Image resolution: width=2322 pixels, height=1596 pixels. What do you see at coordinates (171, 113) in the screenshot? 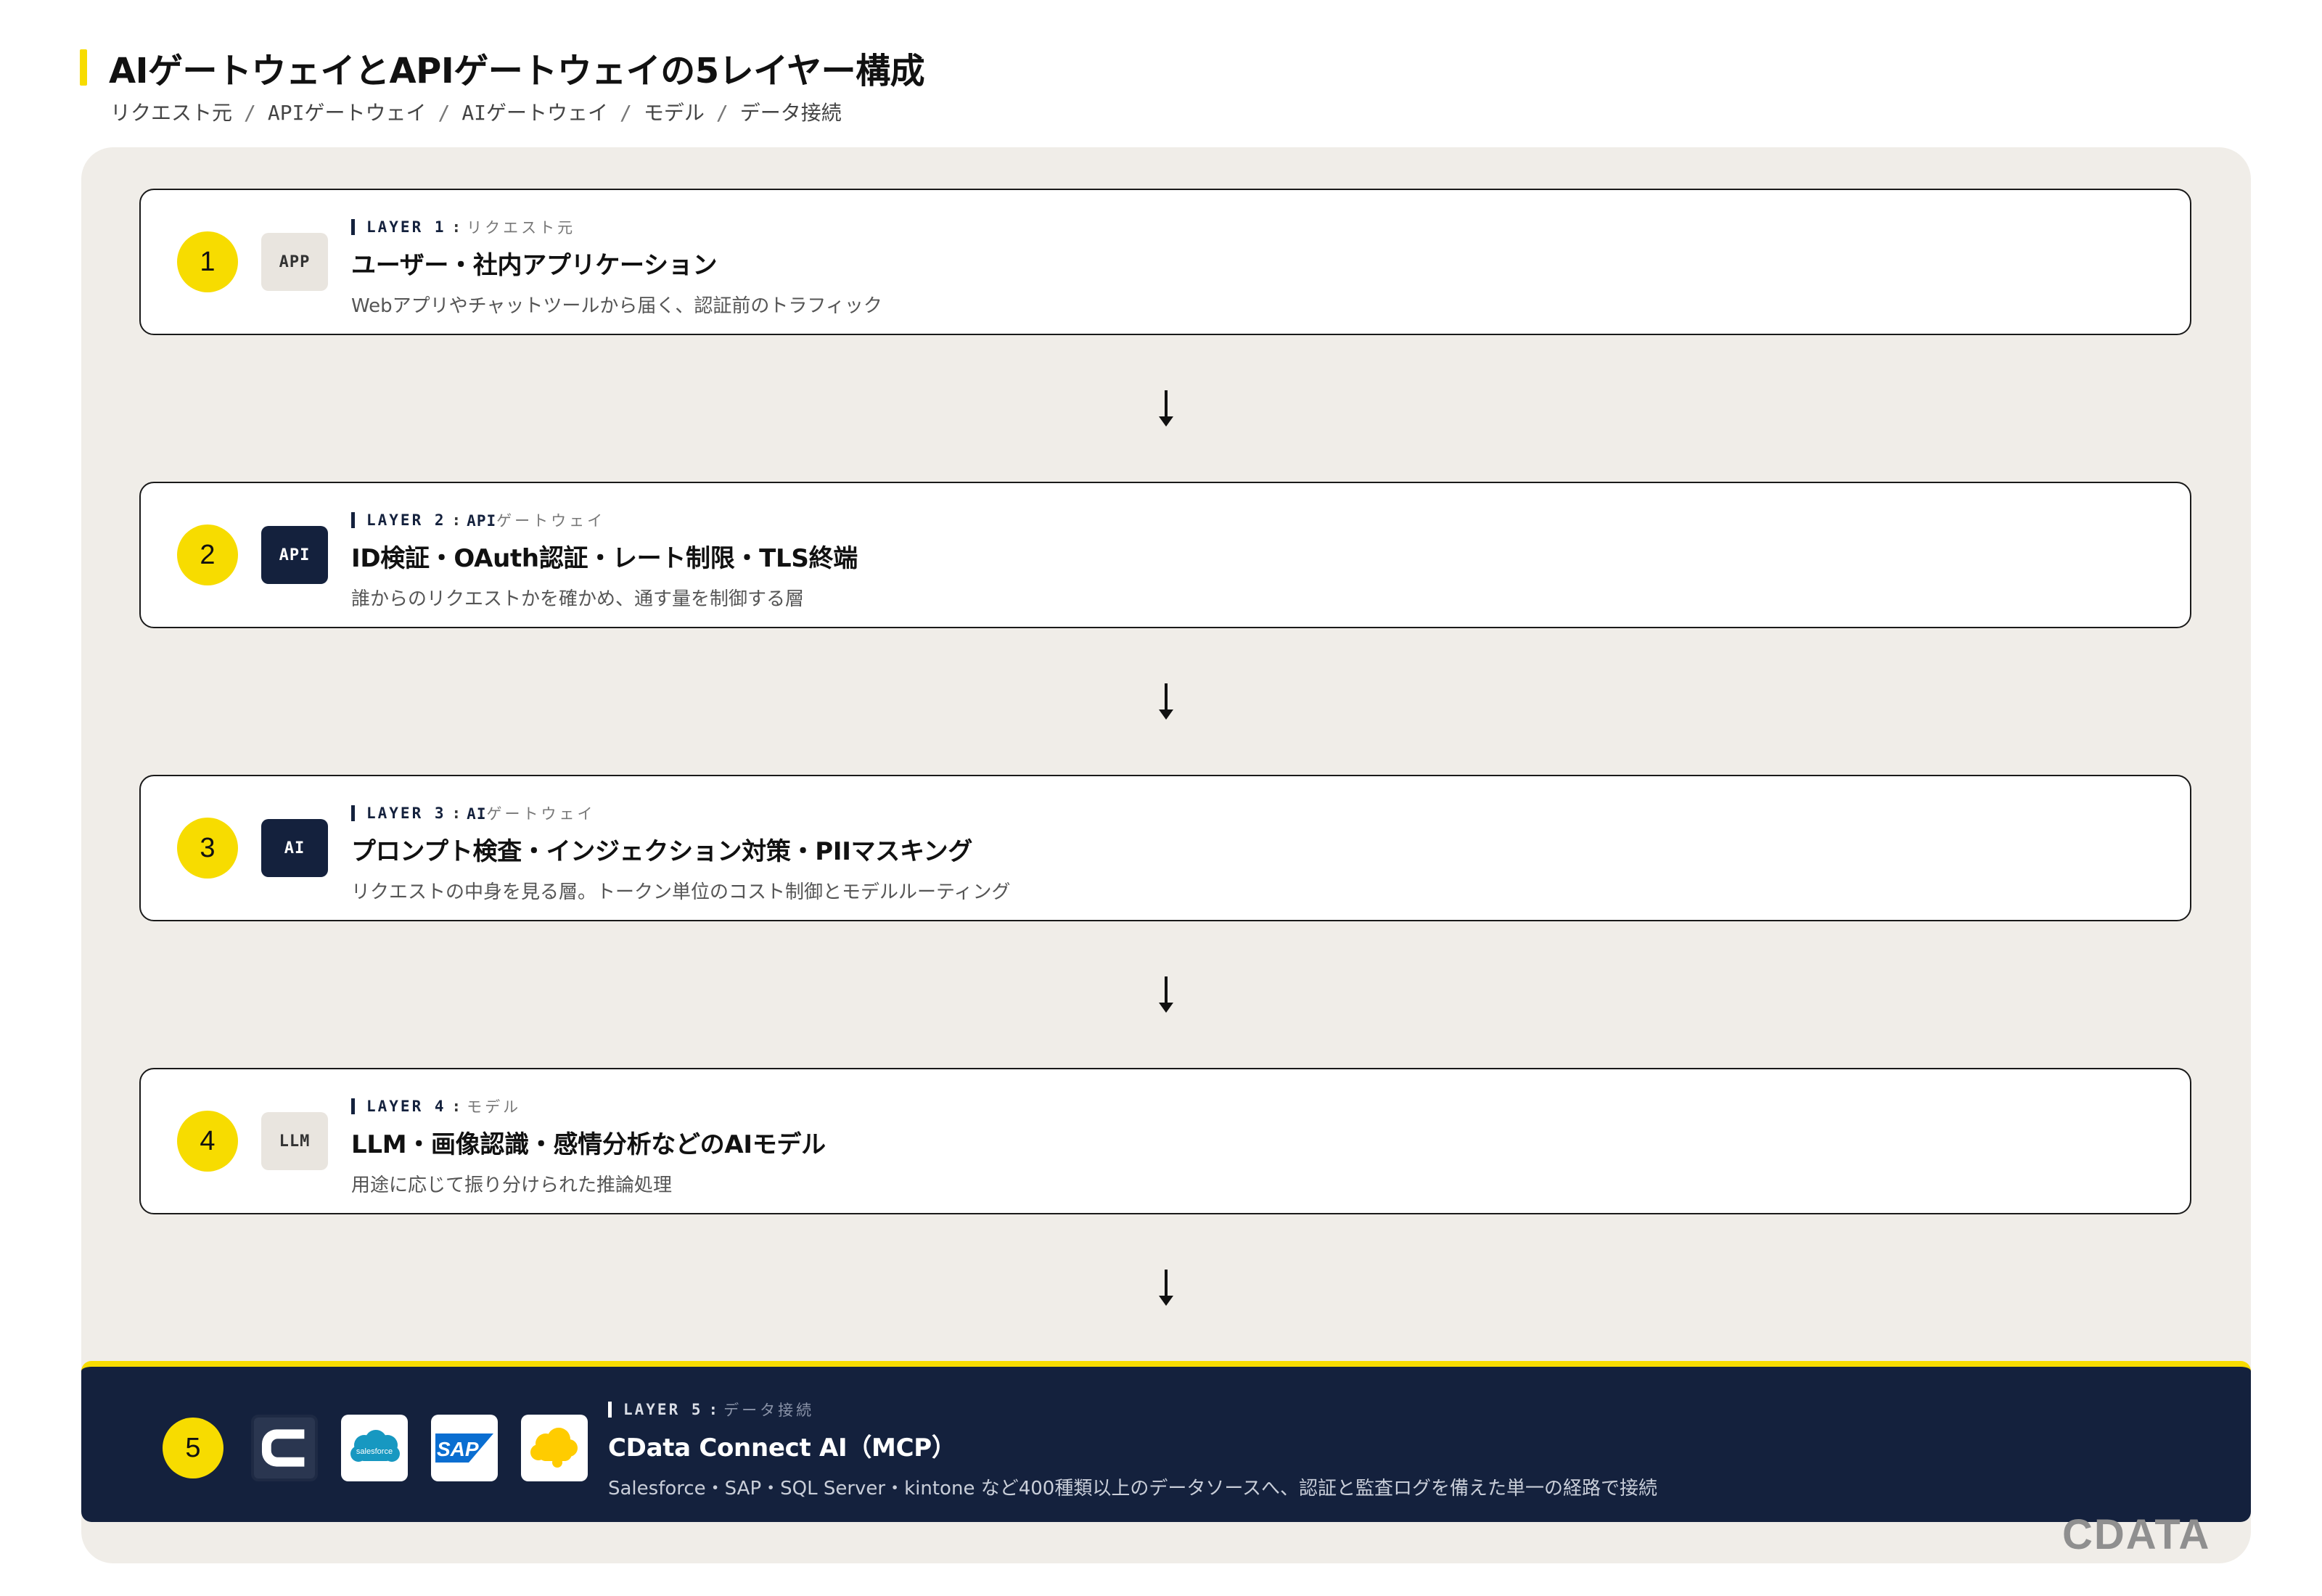
I see `breadcrumb-item-source: リクエスト元` at bounding box center [171, 113].